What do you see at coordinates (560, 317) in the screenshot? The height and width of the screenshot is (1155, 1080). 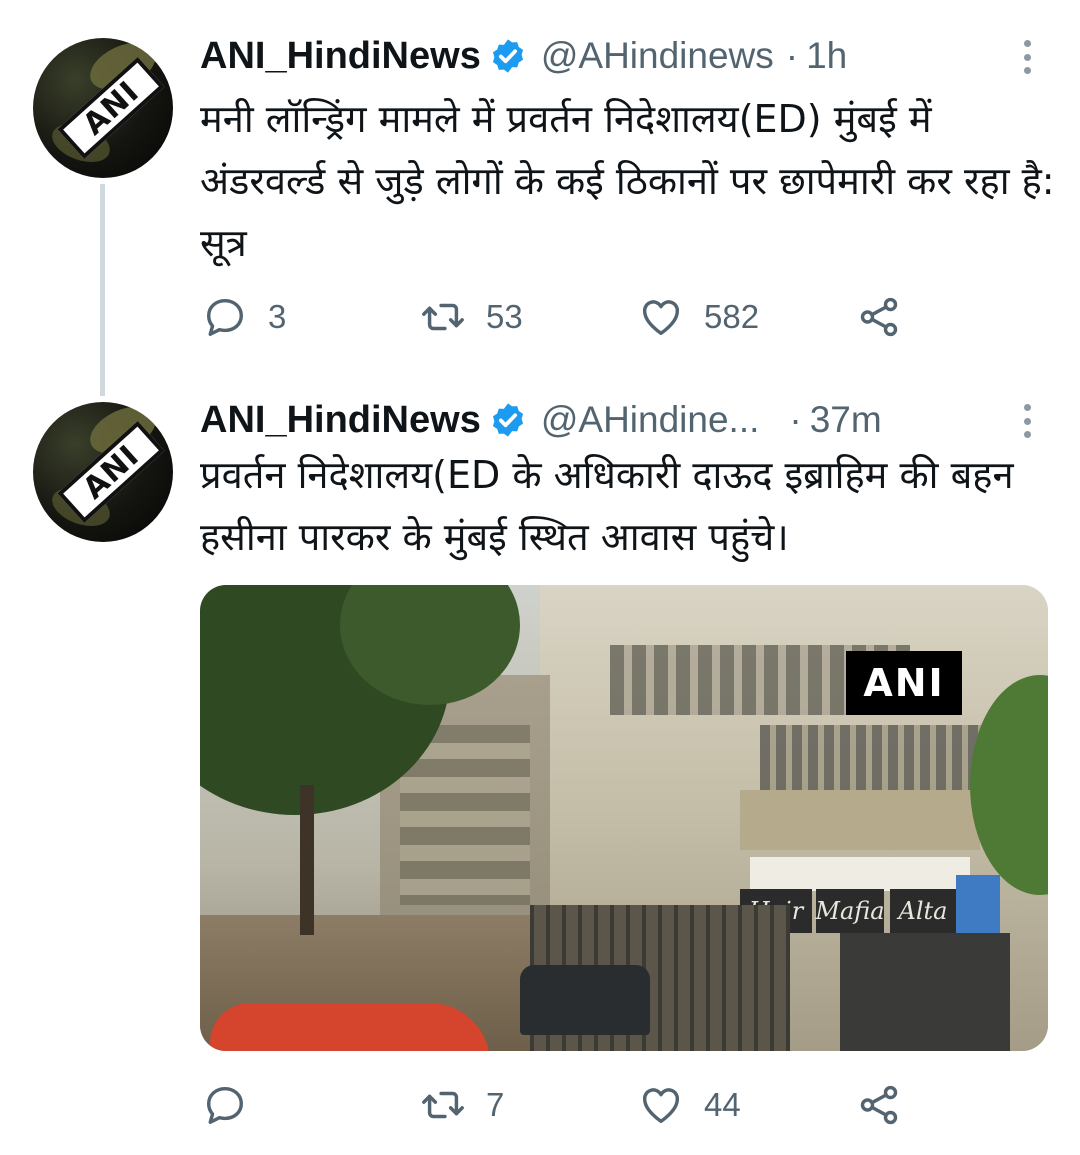 I see `action-bar: 3 53 582` at bounding box center [560, 317].